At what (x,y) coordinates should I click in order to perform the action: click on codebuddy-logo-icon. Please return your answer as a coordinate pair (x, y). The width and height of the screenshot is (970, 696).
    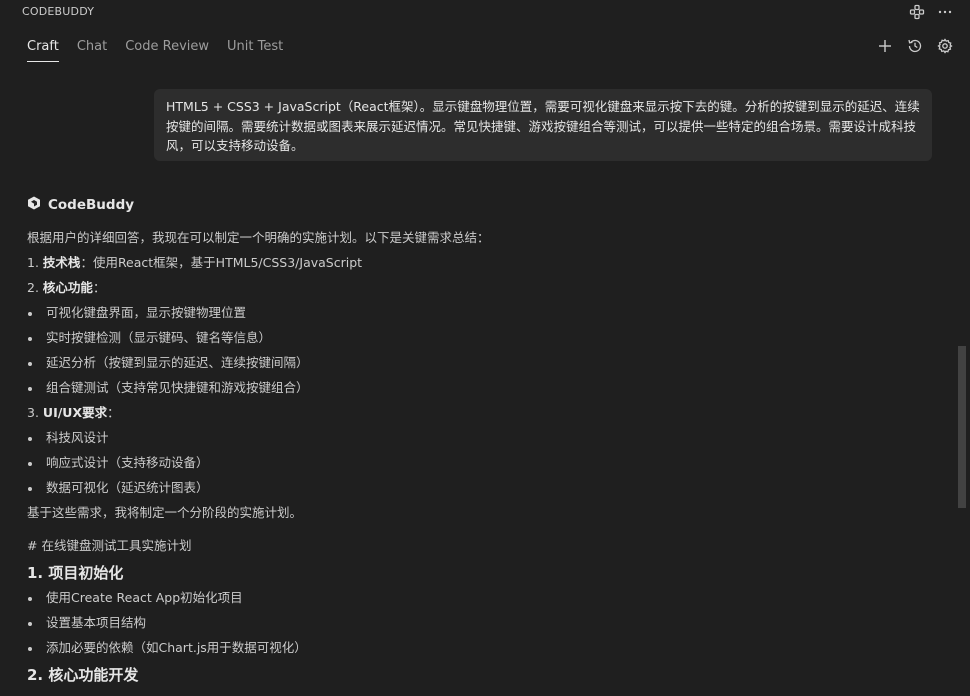
    Looking at the image, I should click on (34, 204).